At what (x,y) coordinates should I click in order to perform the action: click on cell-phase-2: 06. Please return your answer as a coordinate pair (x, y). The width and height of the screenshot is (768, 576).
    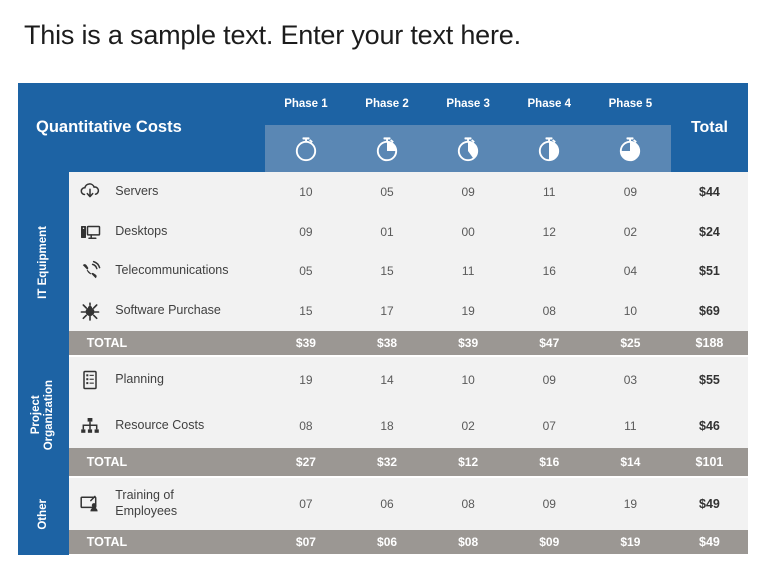
    Looking at the image, I should click on (387, 503).